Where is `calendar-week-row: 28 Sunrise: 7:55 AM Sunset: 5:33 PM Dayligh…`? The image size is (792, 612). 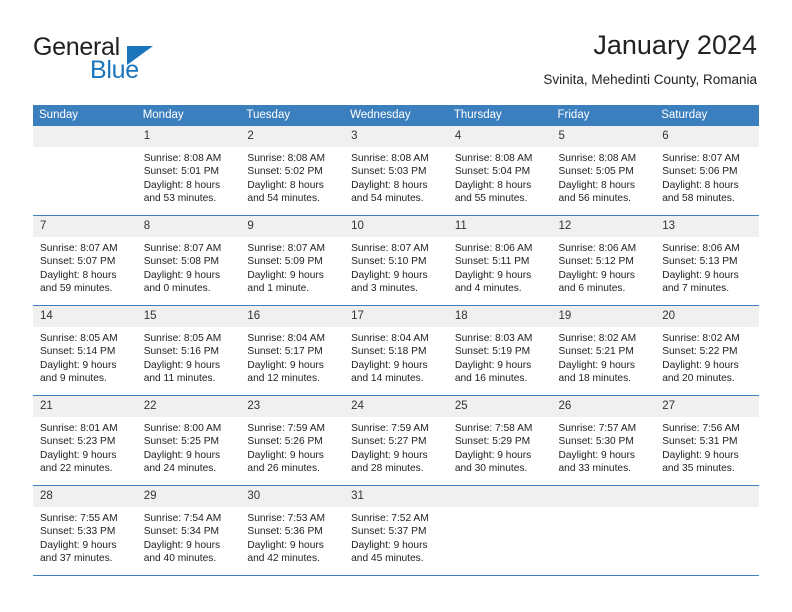
calendar-week-row: 28 Sunrise: 7:55 AM Sunset: 5:33 PM Dayligh… is located at coordinates (396, 530).